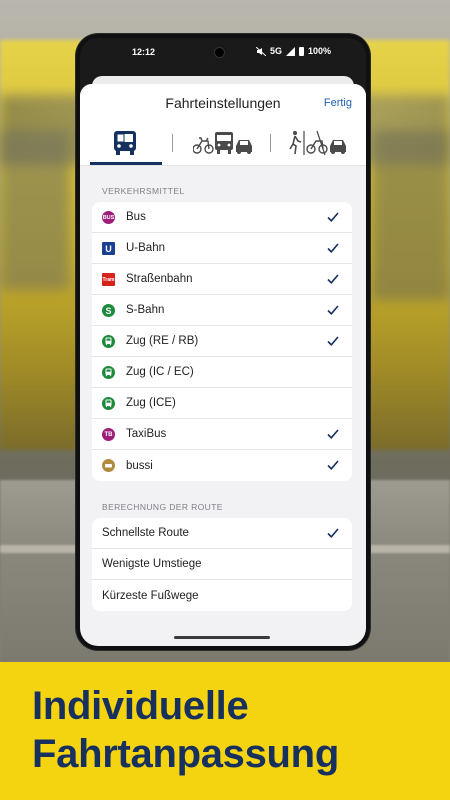 Image resolution: width=450 pixels, height=800 pixels. What do you see at coordinates (108, 279) in the screenshot?
I see `tram-badge-icon: Tram` at bounding box center [108, 279].